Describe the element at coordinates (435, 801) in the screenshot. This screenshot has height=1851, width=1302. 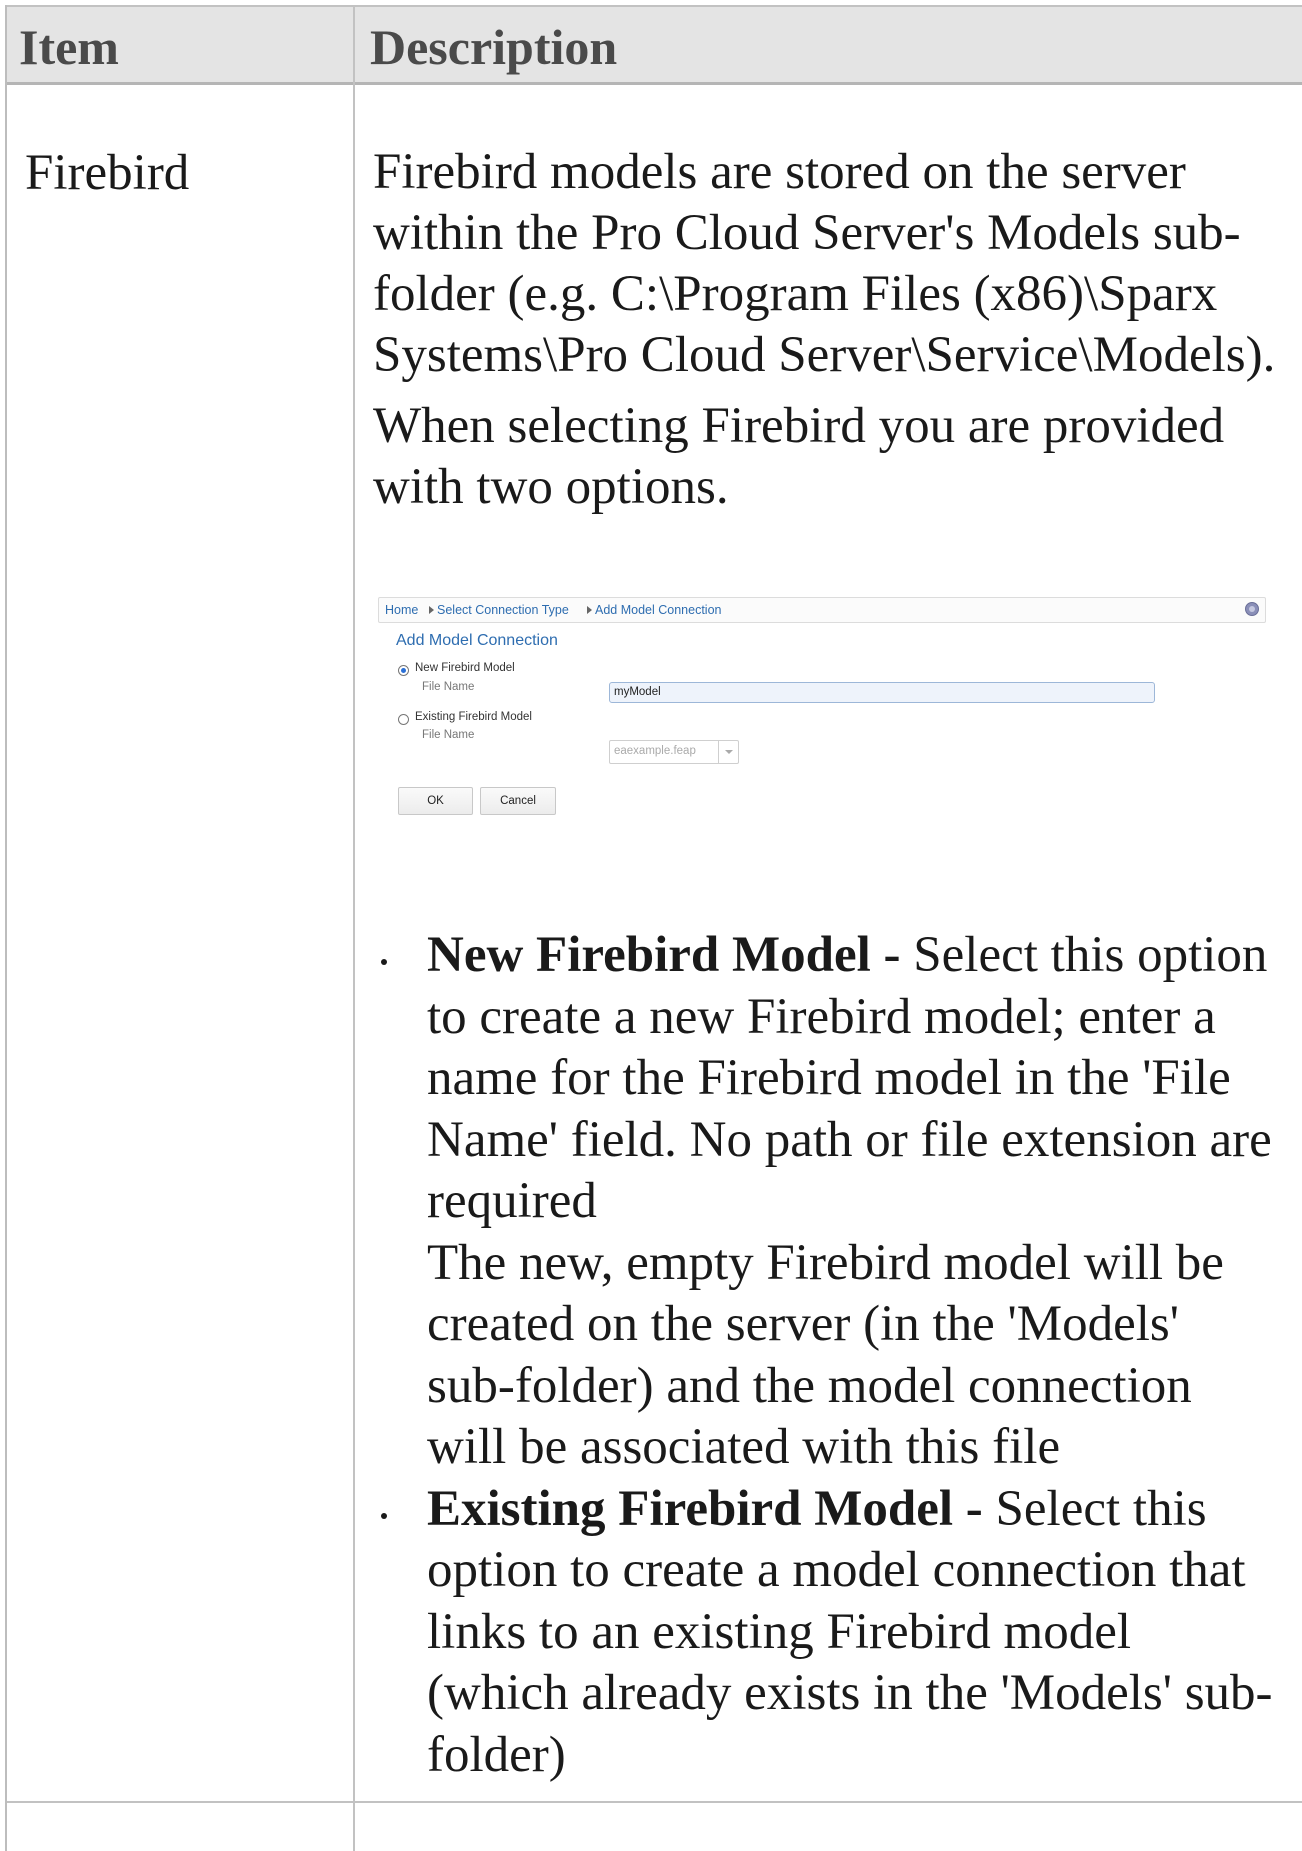
I see `ok-button: OK` at that location.